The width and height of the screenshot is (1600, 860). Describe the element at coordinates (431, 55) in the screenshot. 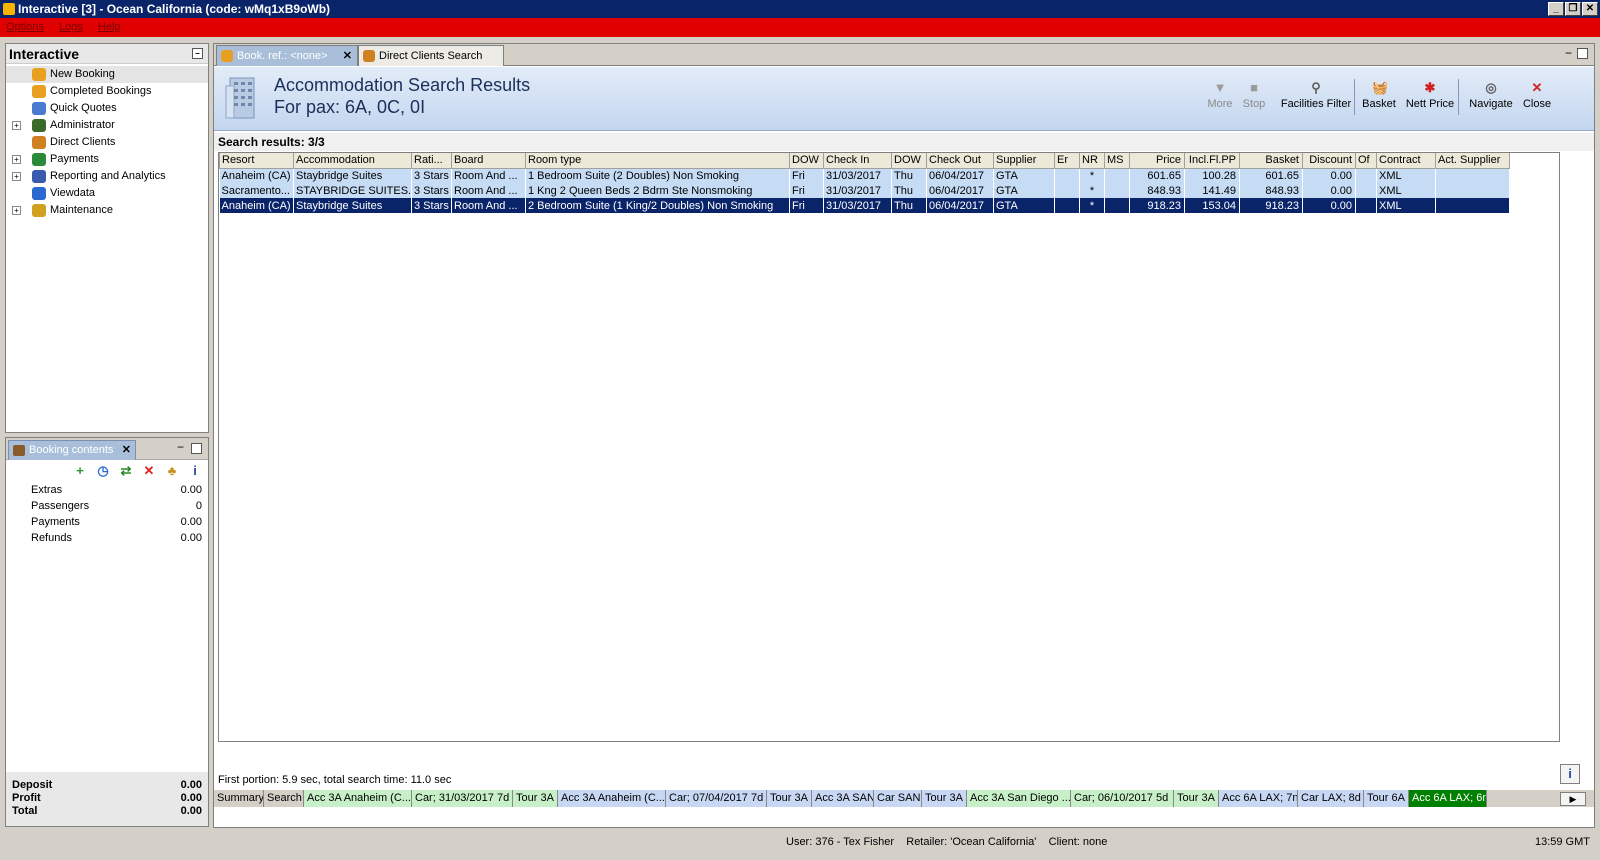

I see `tab-direct-clients-search: Direct Clients Search` at that location.